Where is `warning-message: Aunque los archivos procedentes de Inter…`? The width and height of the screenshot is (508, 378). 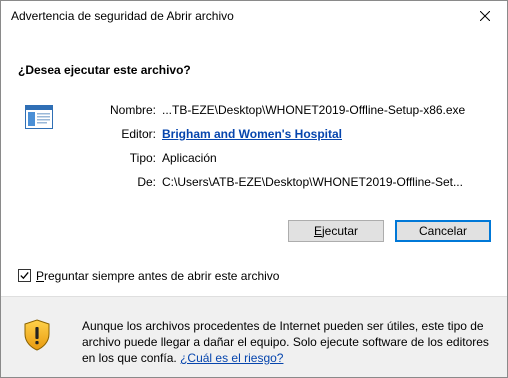 warning-message: Aunque los archivos procedentes de Inter… is located at coordinates (289, 342).